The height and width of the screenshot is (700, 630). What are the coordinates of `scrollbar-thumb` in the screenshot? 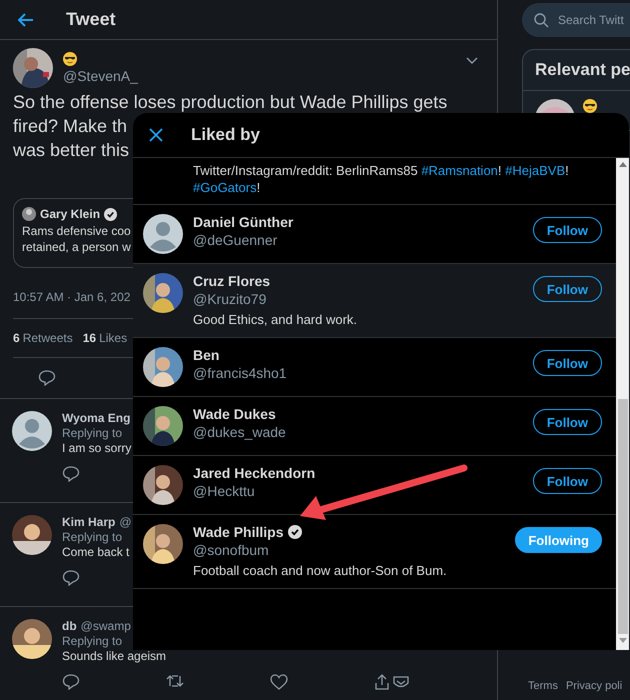 It's located at (623, 516).